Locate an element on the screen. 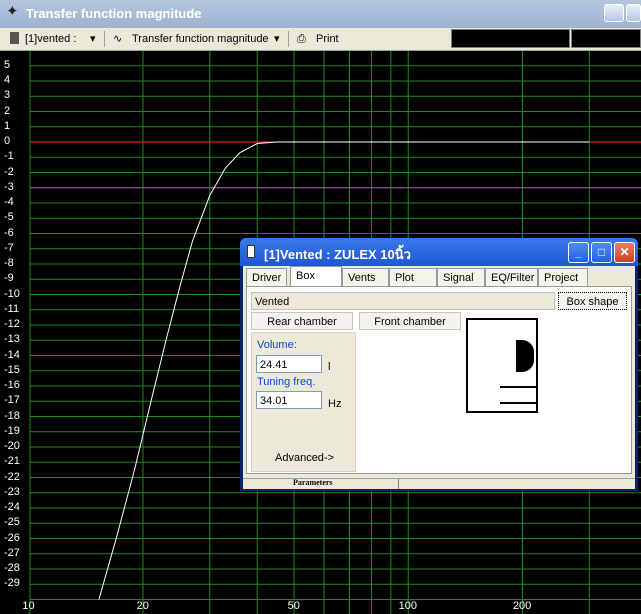  dialog-title: [1]Vented : ZULEX 10นิ้ว is located at coordinates (337, 254).